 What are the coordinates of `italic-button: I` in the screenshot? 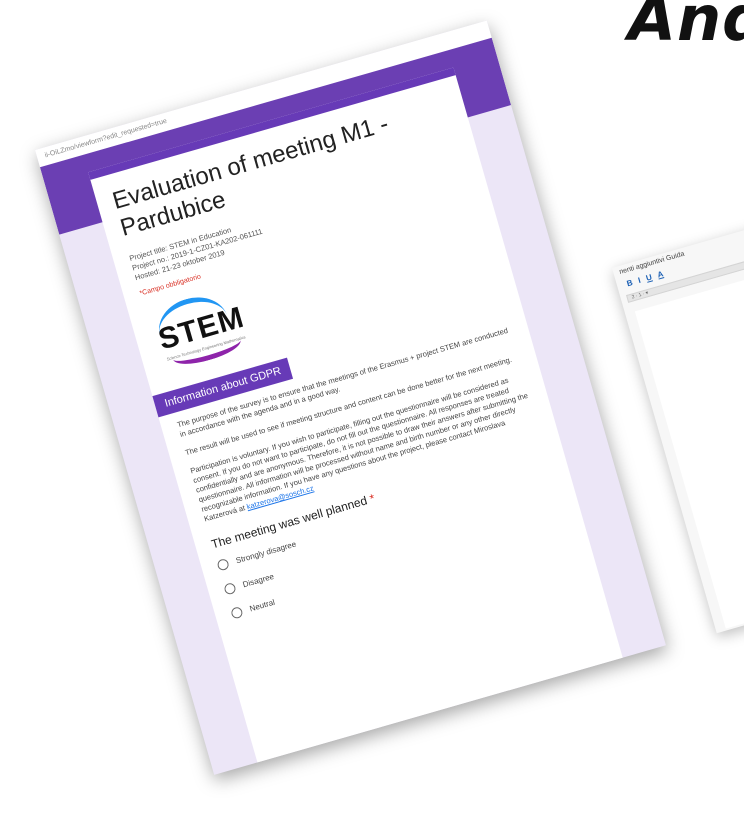 It's located at (639, 280).